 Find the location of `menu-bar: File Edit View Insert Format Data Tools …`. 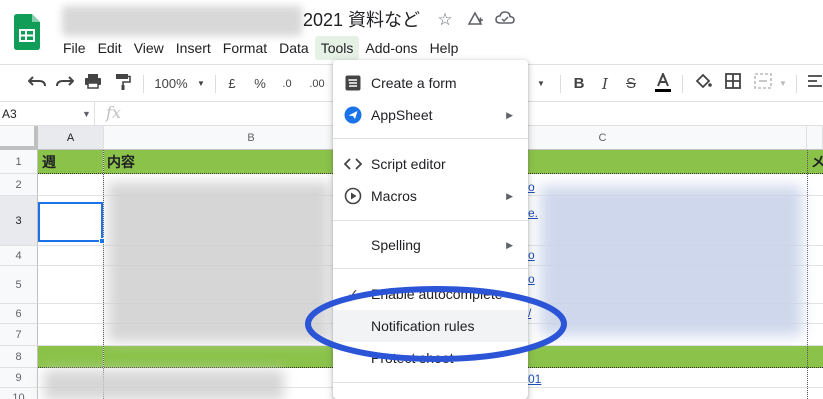

menu-bar: File Edit View Insert Format Data Tools … is located at coordinates (260, 48).